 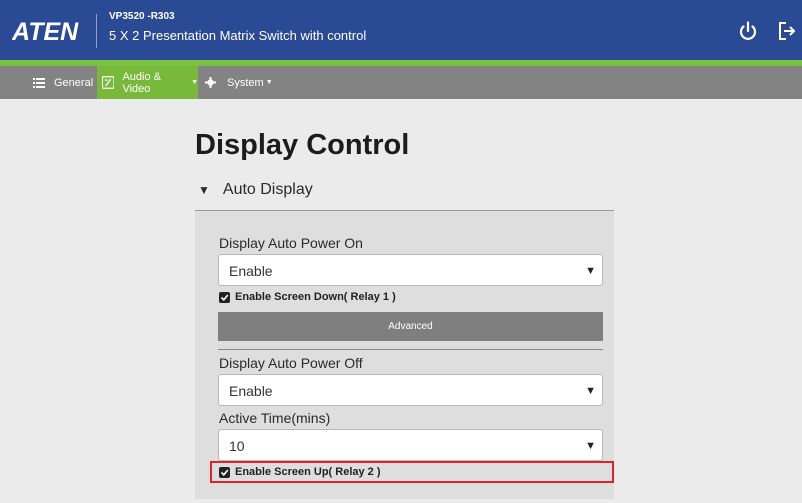 I want to click on nav-label-audio-video: Audio & Video, so click(x=141, y=82).